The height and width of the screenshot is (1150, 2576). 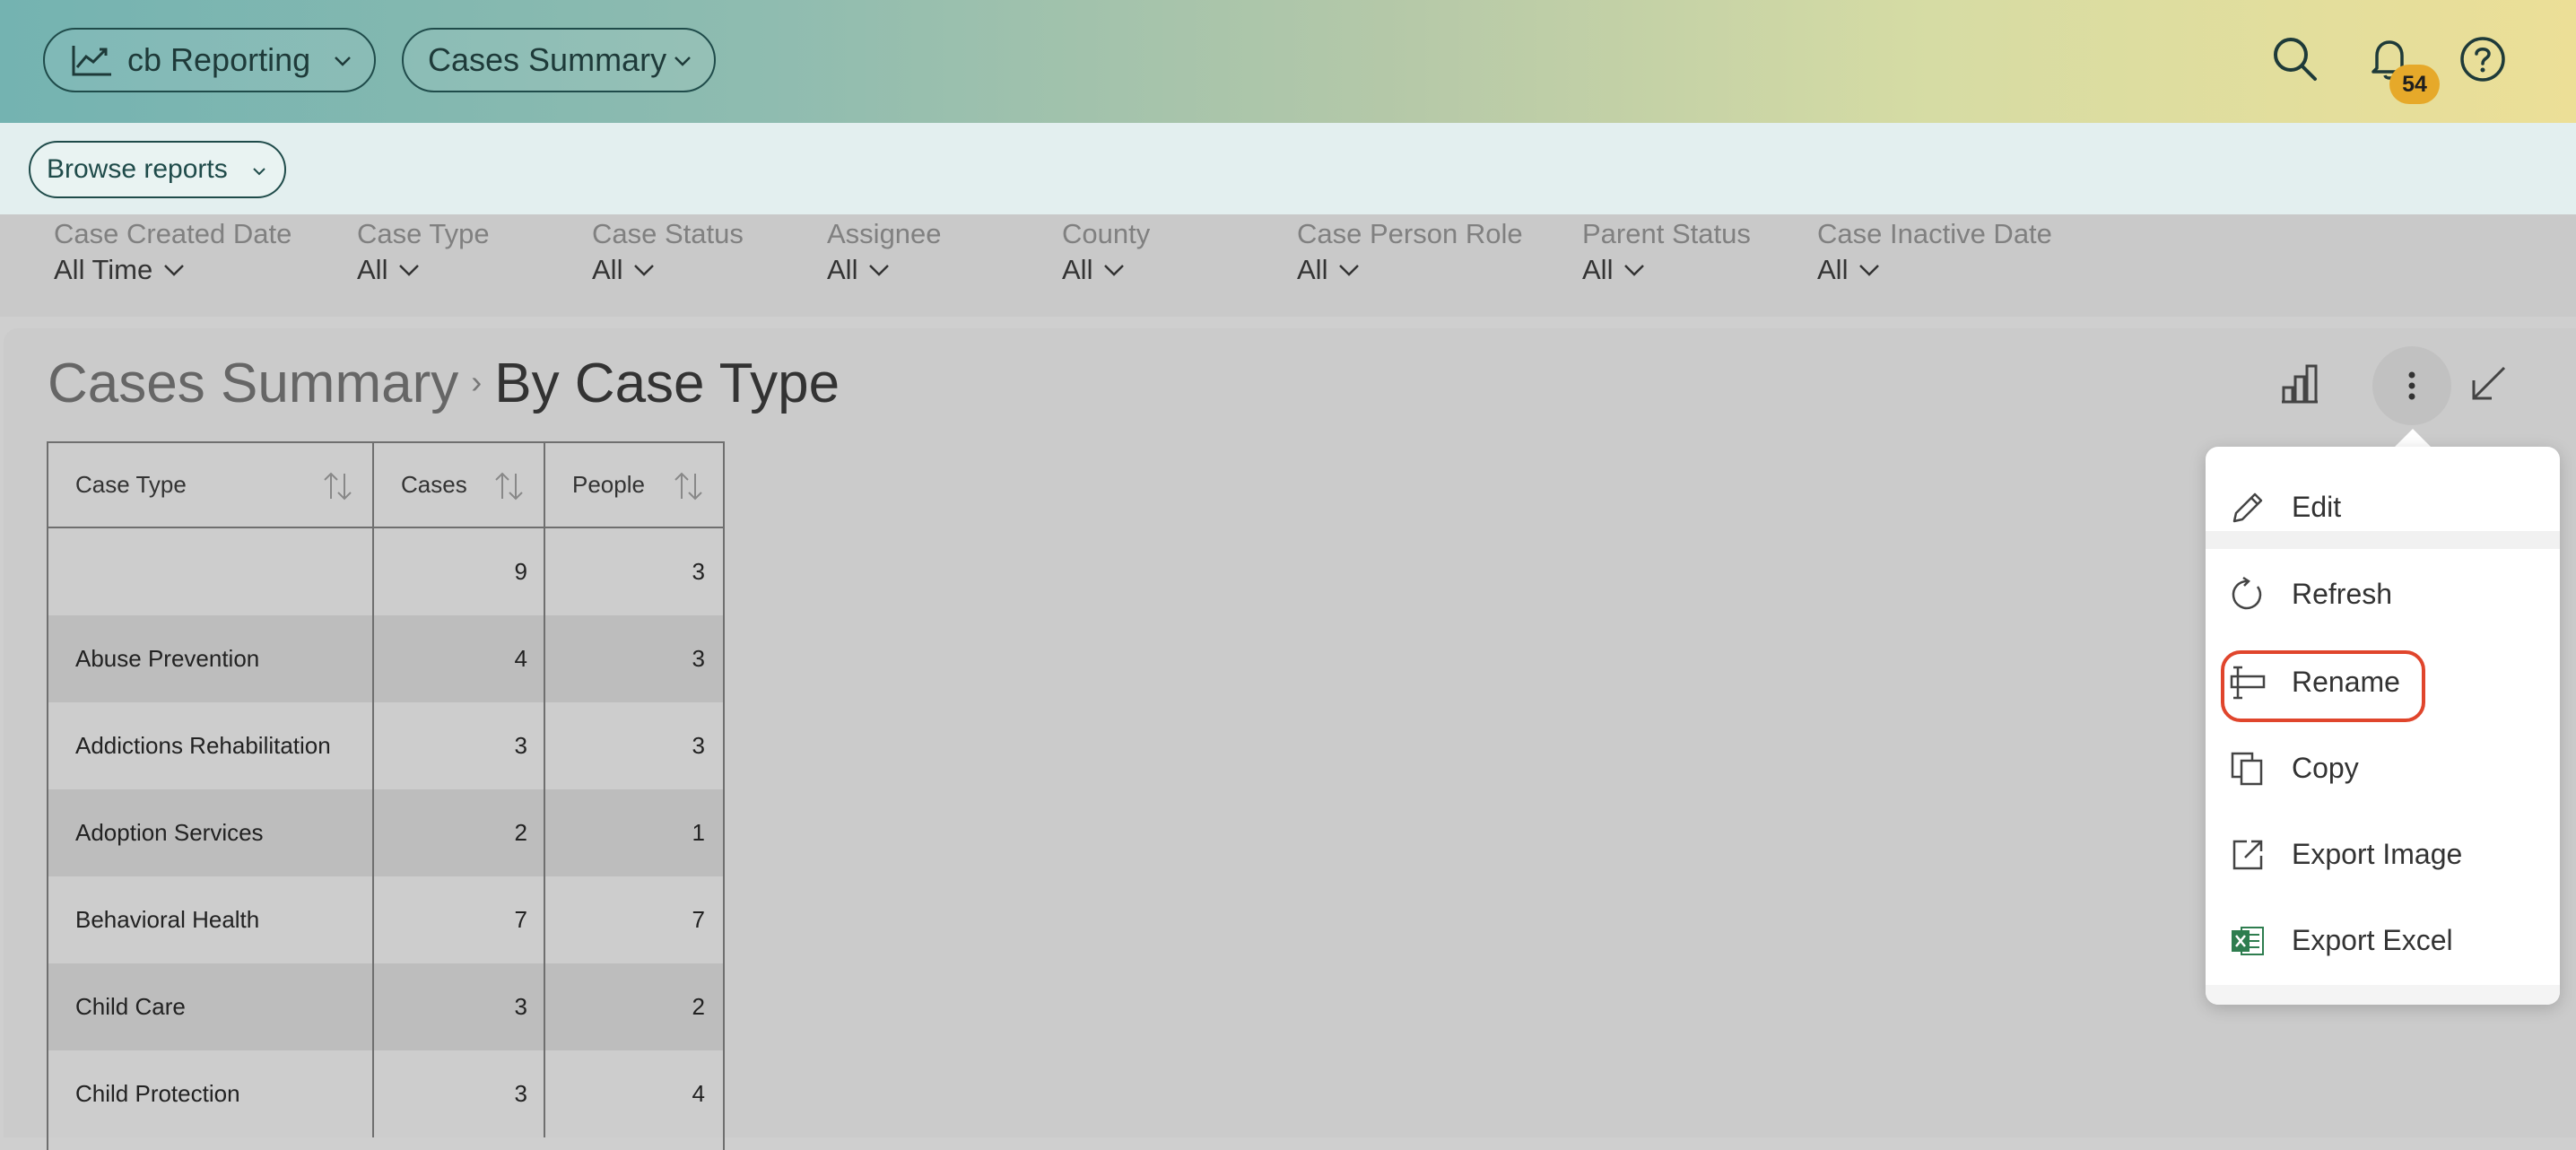 I want to click on breadcrumb: Cases Summary › By Case Type, so click(x=444, y=383).